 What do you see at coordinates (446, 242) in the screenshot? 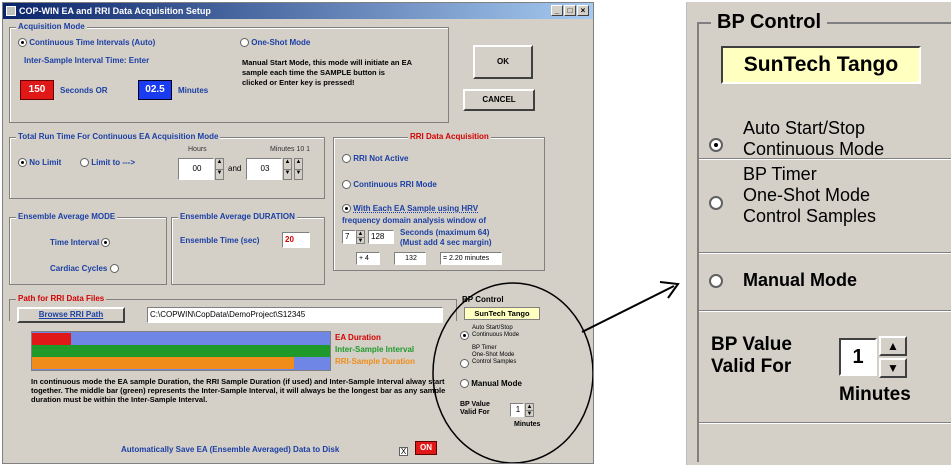
I see `rri-margin-note: (Must add 4 sec margin)` at bounding box center [446, 242].